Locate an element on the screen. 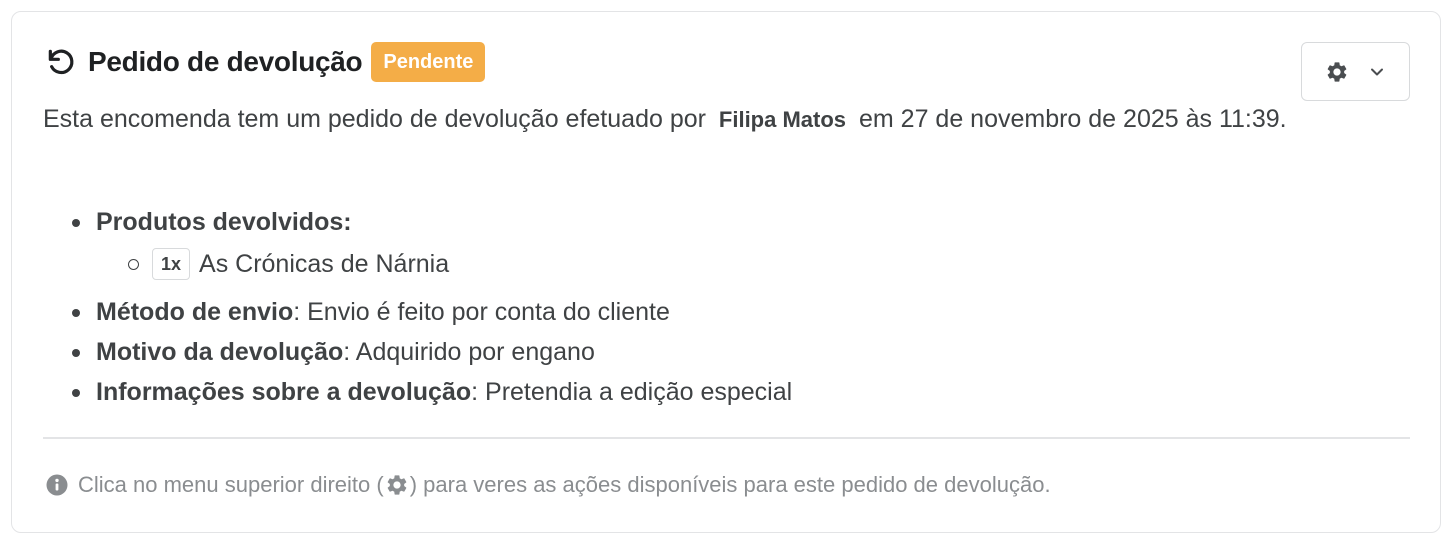 The height and width of the screenshot is (544, 1452). products-list: 1x As Crónicas de Nárnia is located at coordinates (459, 264).